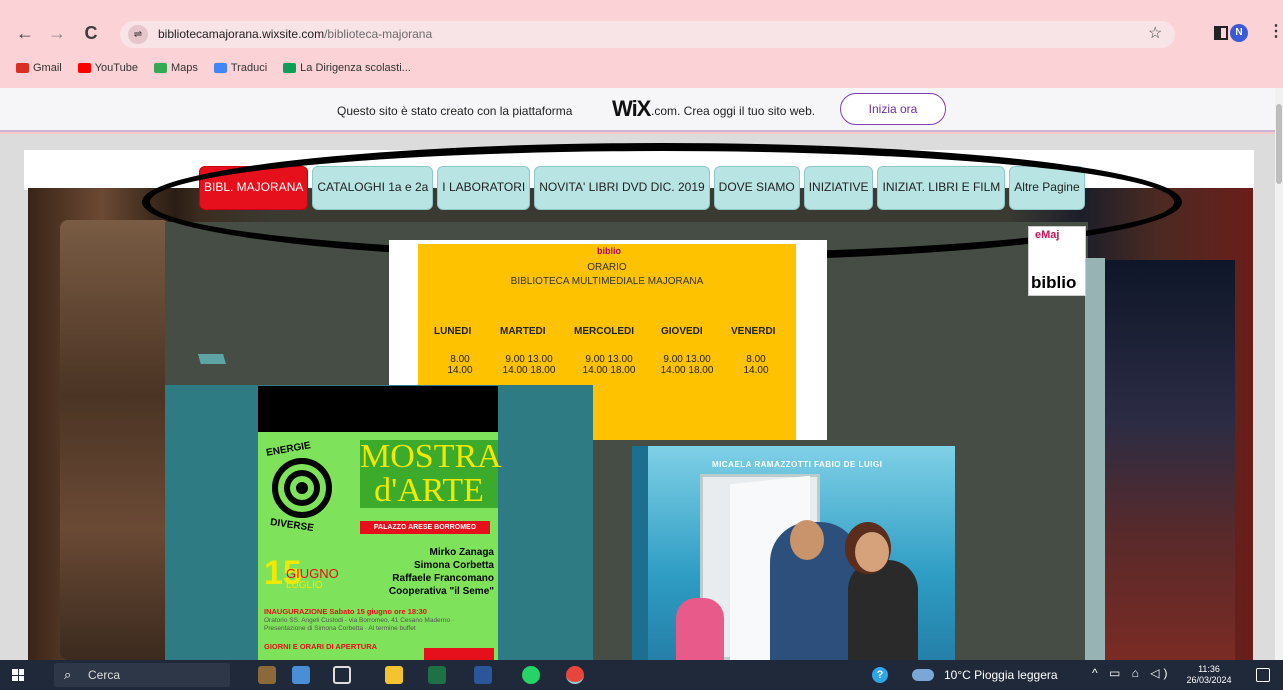 Image resolution: width=1283 pixels, height=690 pixels. What do you see at coordinates (115, 440) in the screenshot?
I see `background-books-left` at bounding box center [115, 440].